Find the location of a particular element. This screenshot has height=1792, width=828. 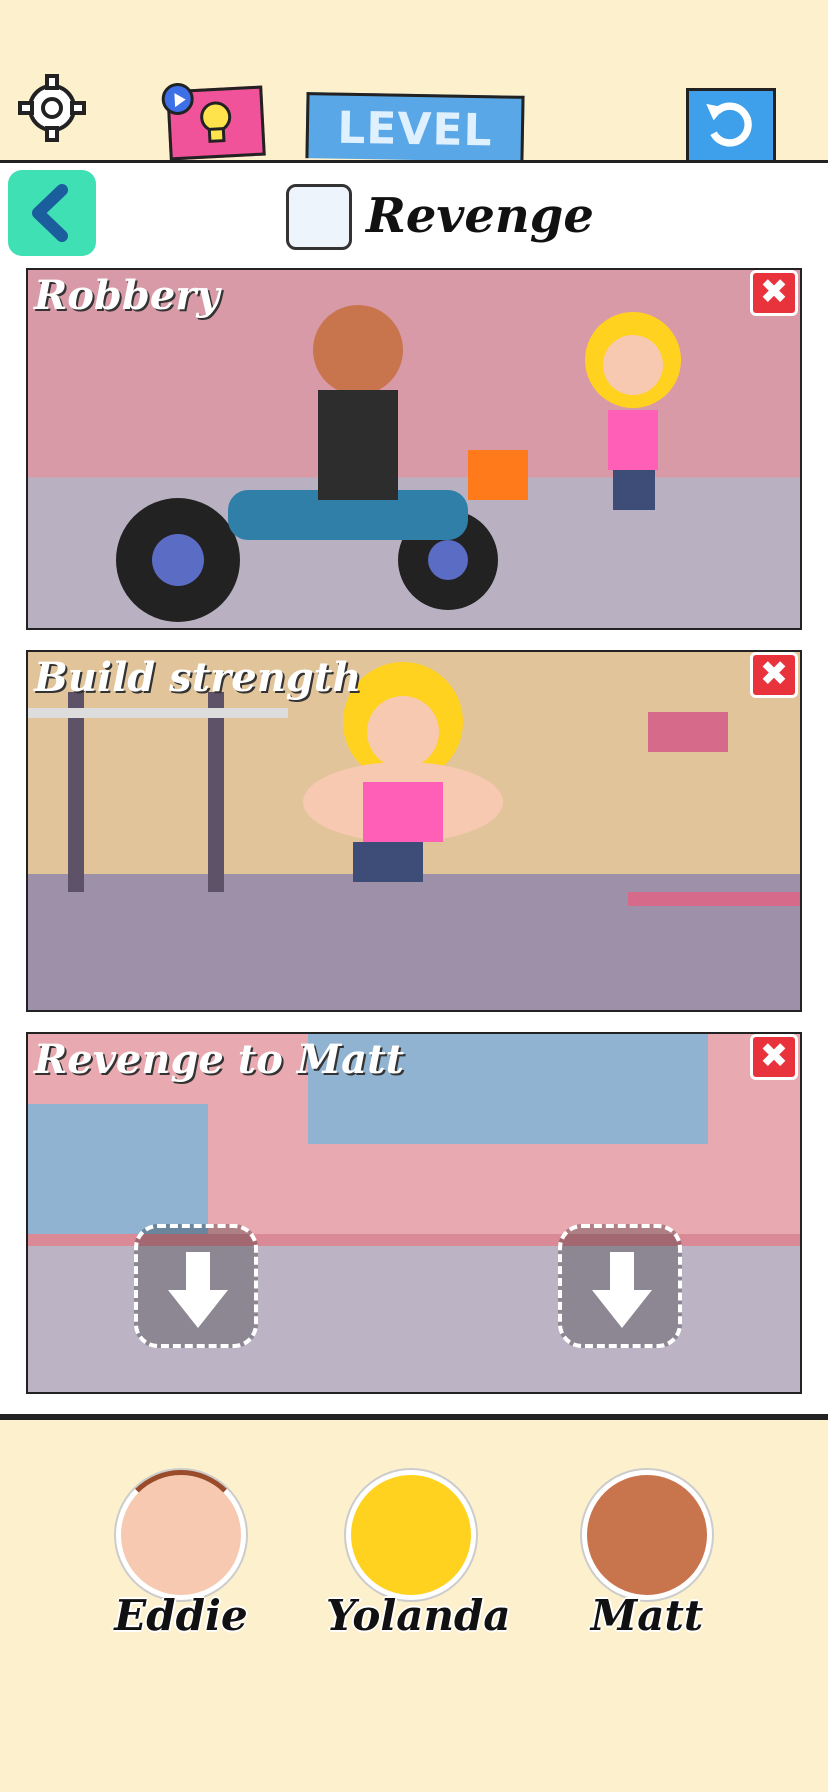

drop-slot-right is located at coordinates (620, 1286).